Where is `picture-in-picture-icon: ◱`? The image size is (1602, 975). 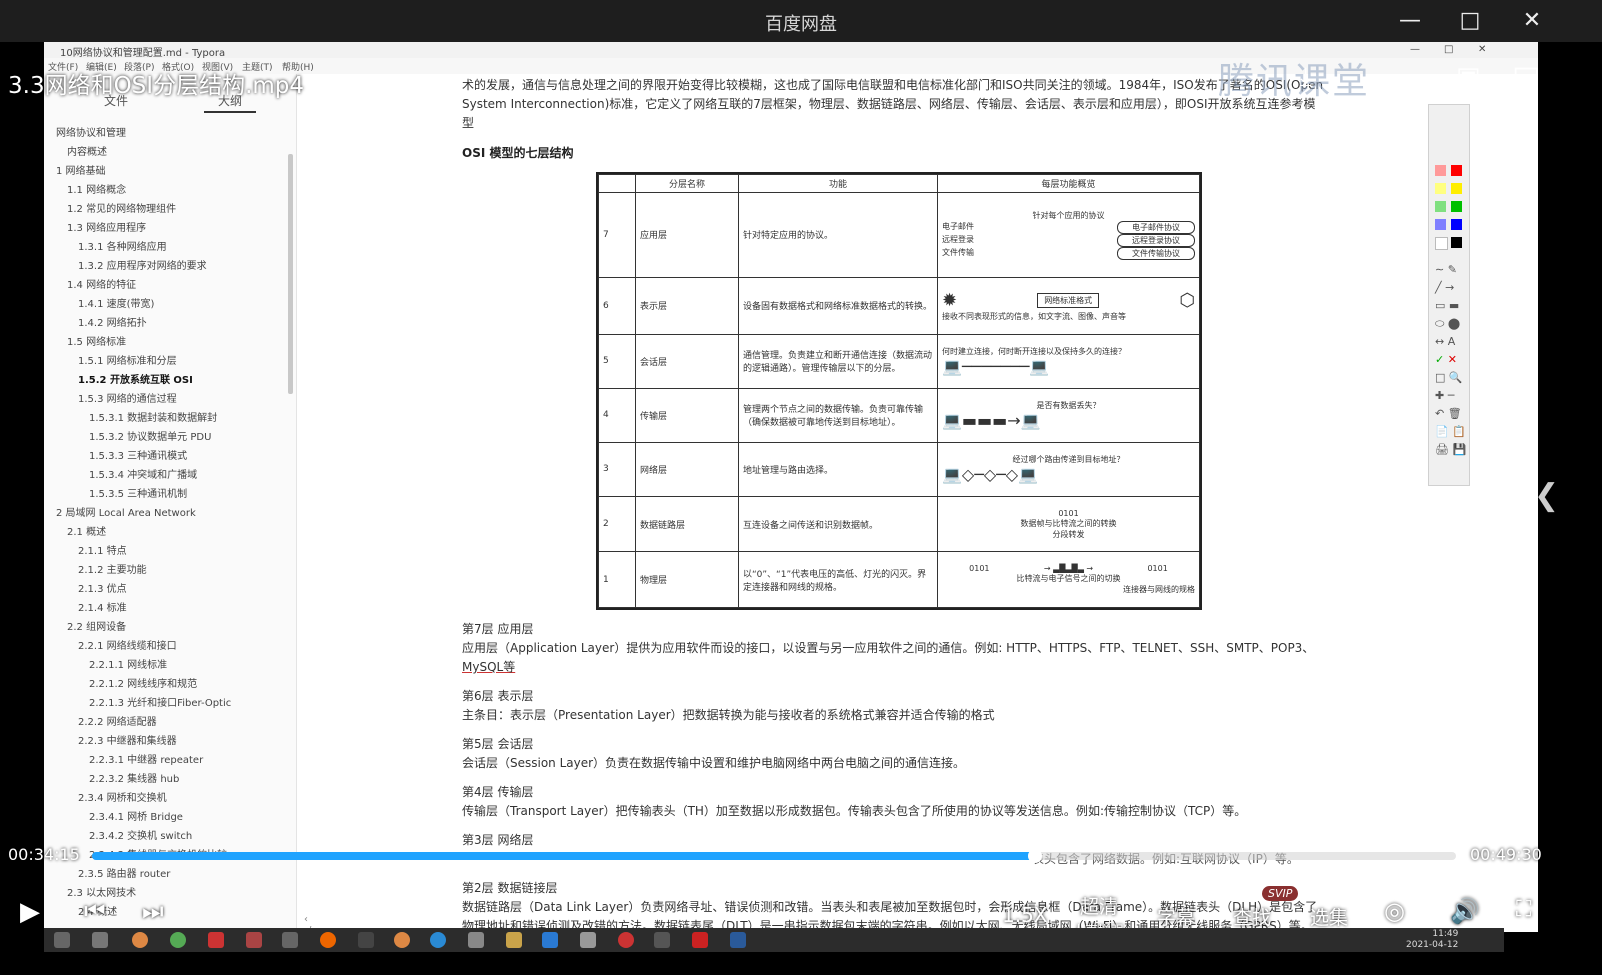
picture-in-picture-icon: ◱ is located at coordinates (1526, 77).